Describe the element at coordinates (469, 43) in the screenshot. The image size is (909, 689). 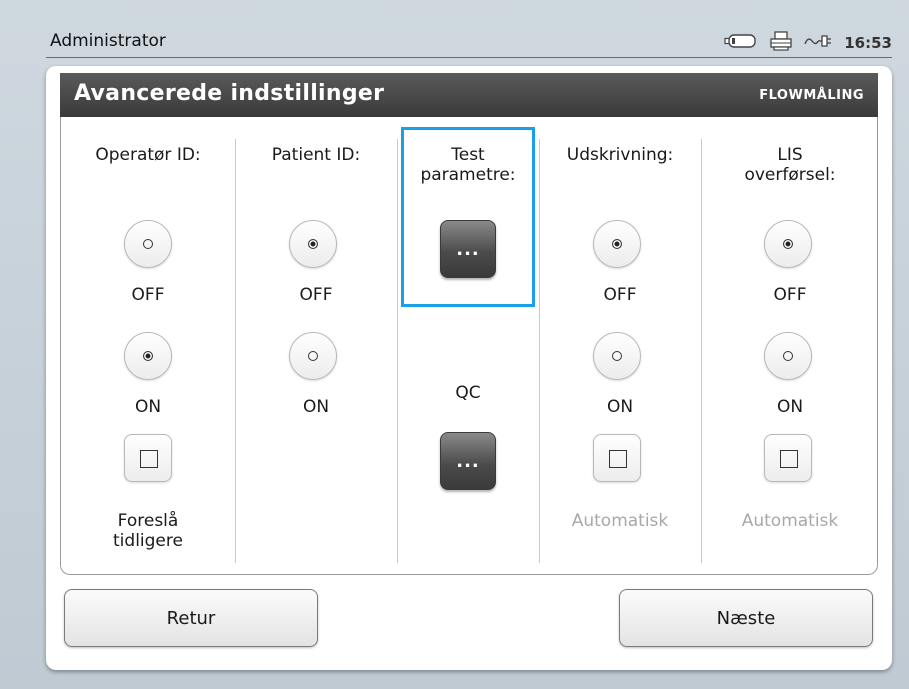
I see `top-status-bar: Administrator 16:53` at that location.